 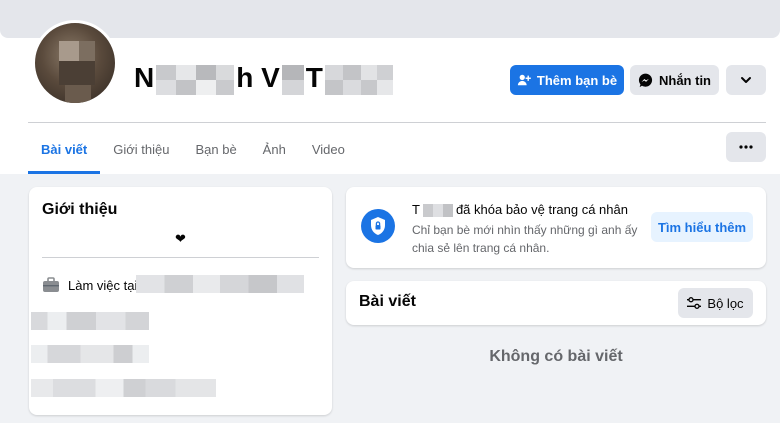 I want to click on message-label: Nhắn tin, so click(x=685, y=80).